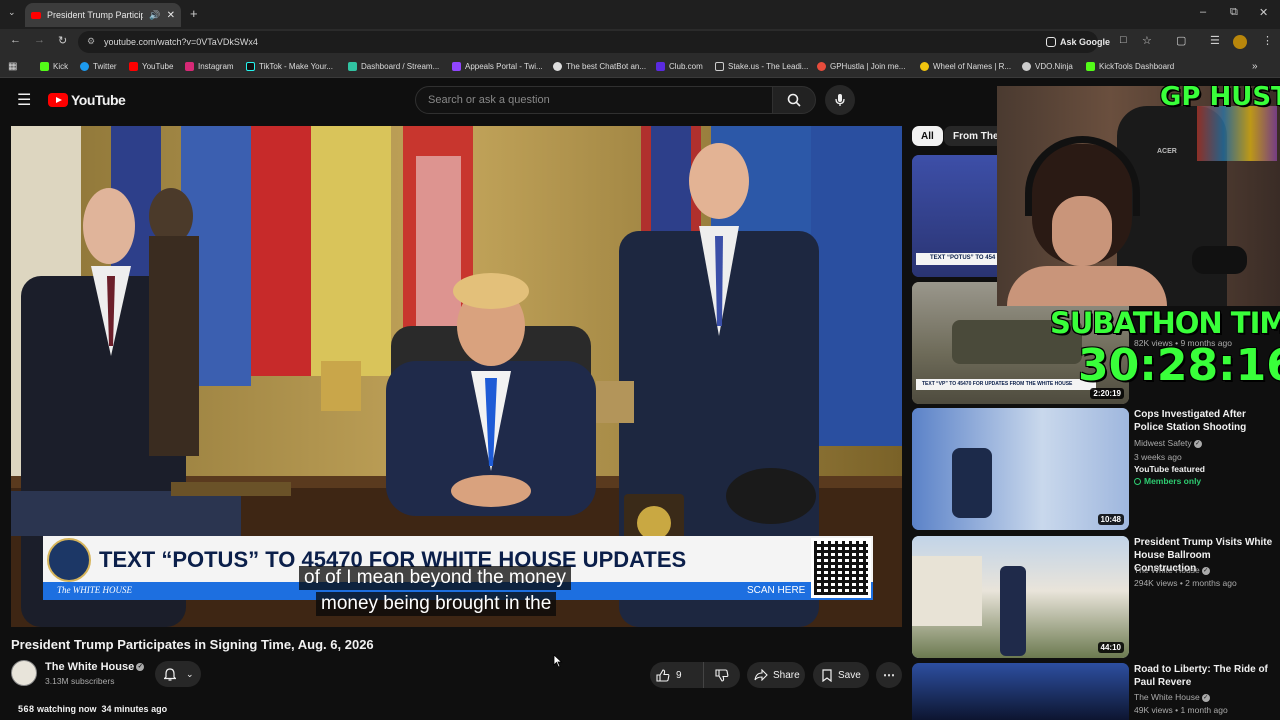  I want to click on share-button: Share, so click(776, 675).